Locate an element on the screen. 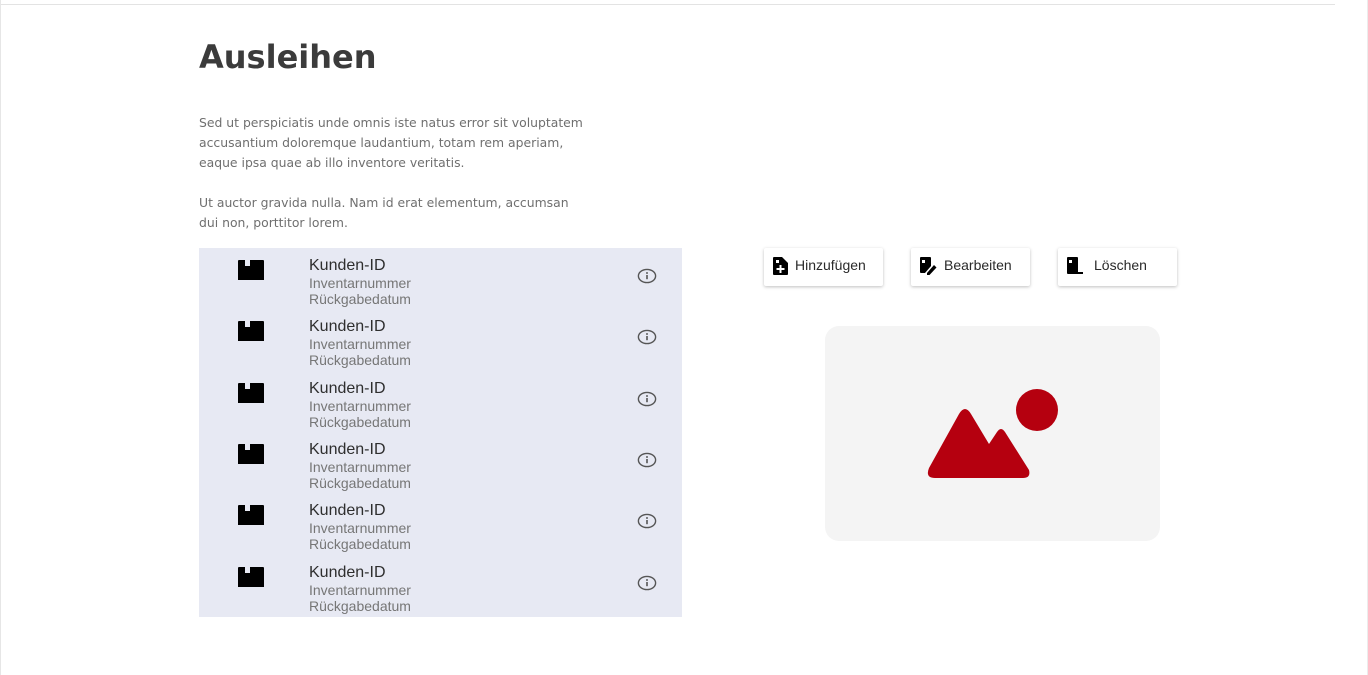 Image resolution: width=1368 pixels, height=675 pixels. image-placeholder-icon is located at coordinates (992, 433).